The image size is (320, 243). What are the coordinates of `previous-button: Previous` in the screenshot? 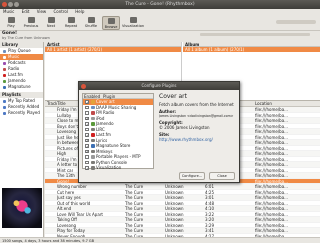 It's located at (31, 23).